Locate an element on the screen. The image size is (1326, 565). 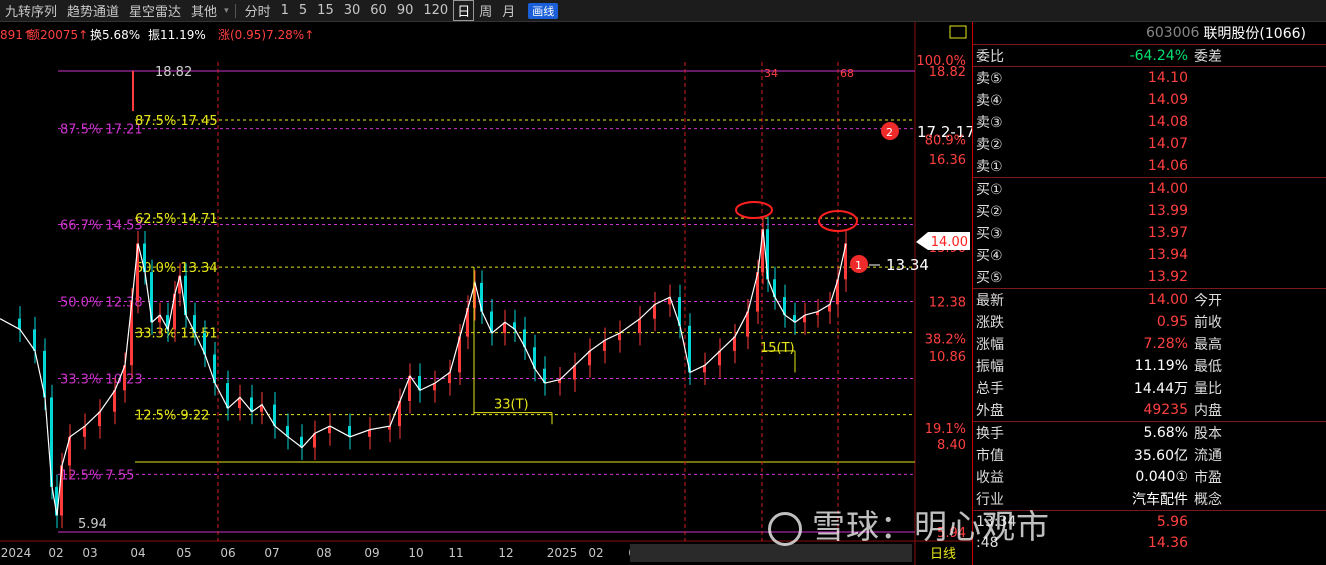
stats-label: 振幅 is located at coordinates (990, 367).